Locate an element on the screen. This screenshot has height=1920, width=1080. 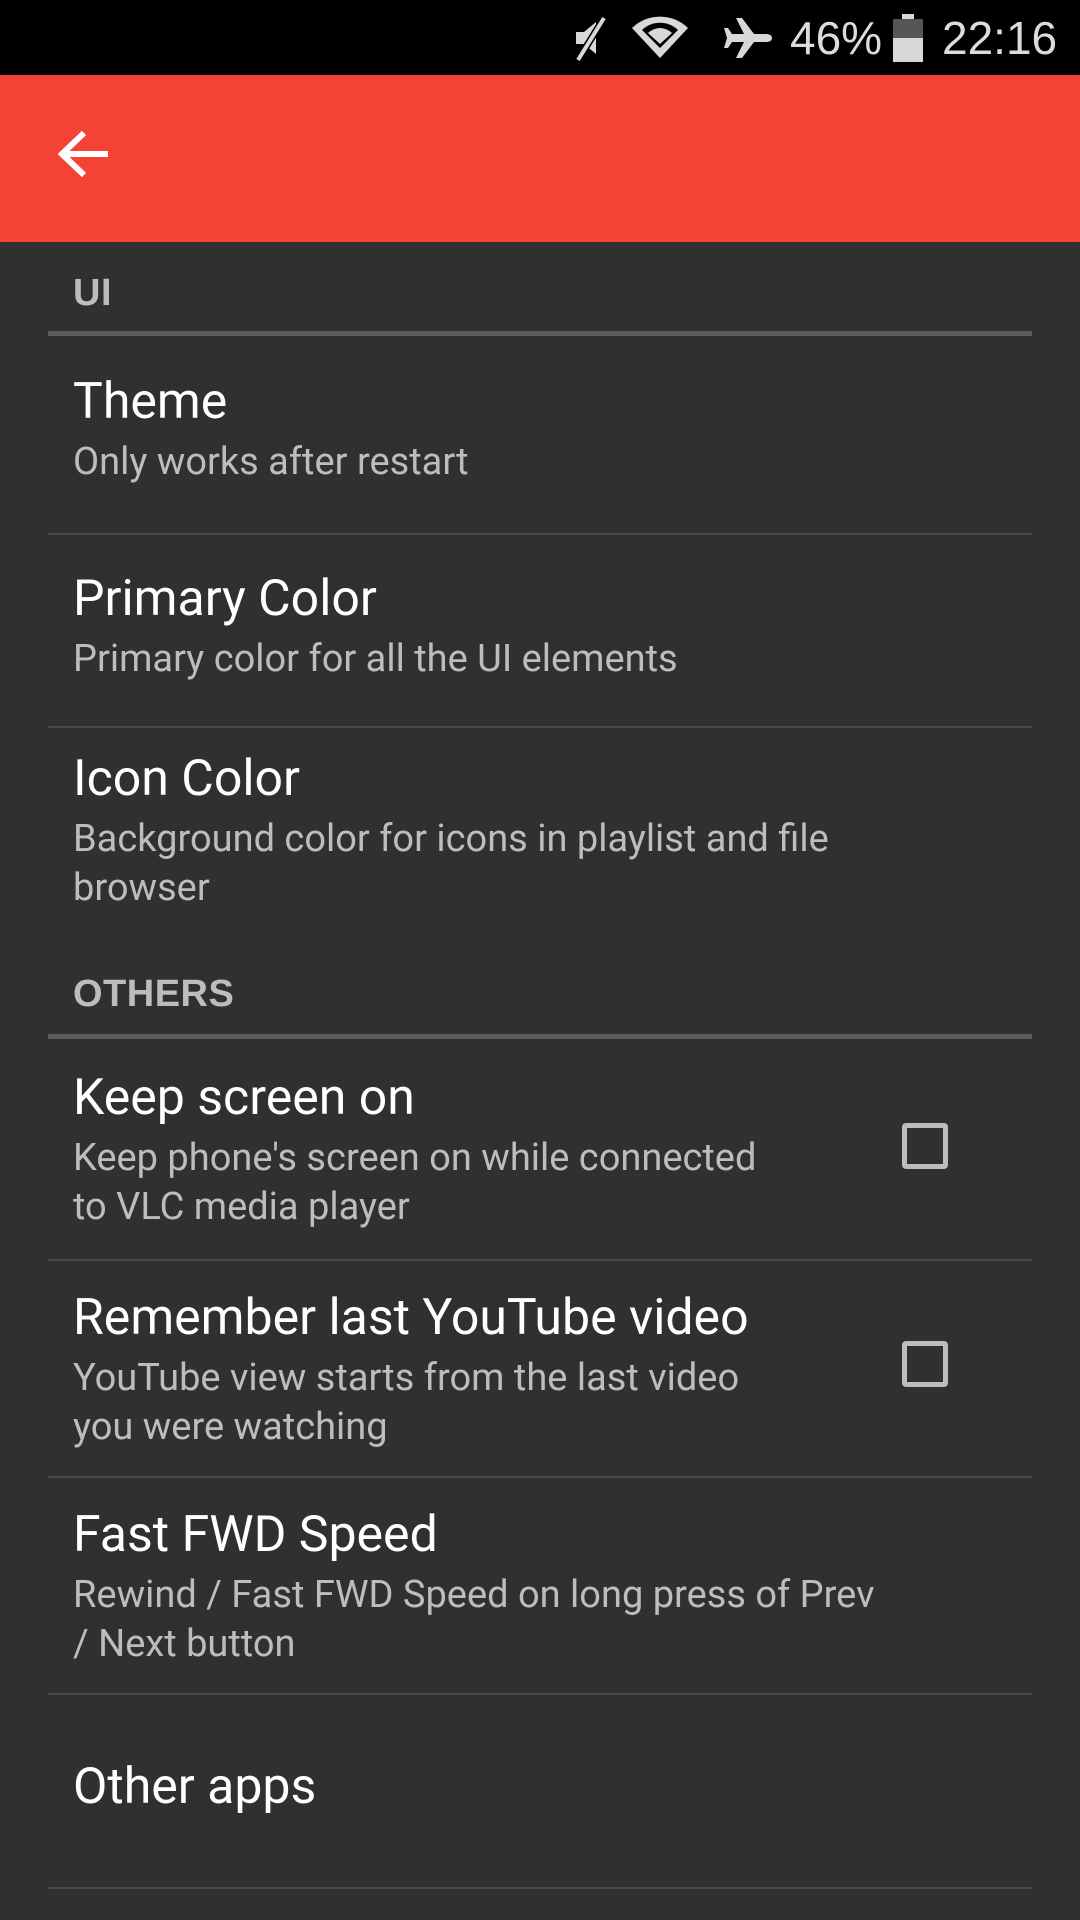
back-button is located at coordinates (84, 156).